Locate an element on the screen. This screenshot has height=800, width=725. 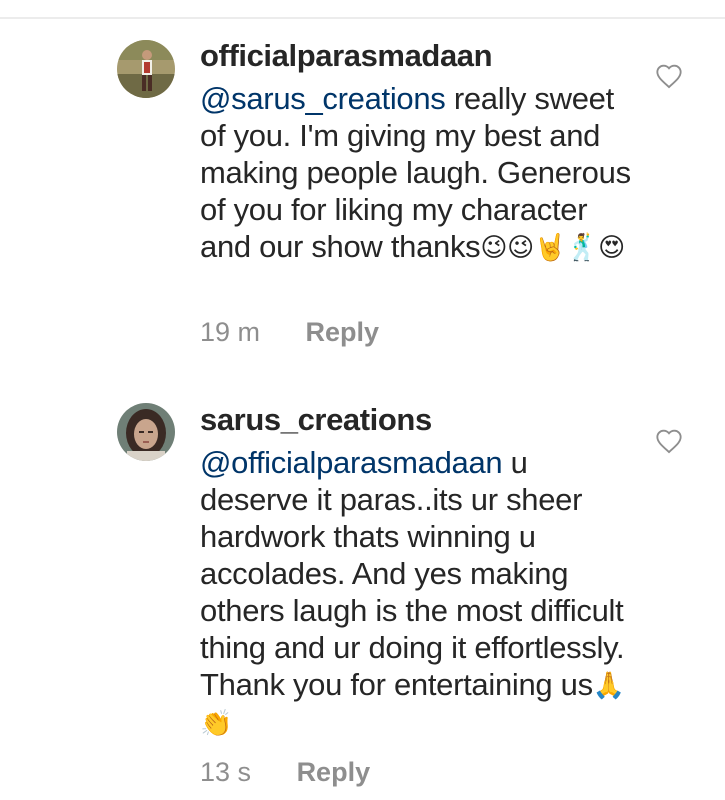
mention-link: @officialparasmadaan is located at coordinates (351, 462).